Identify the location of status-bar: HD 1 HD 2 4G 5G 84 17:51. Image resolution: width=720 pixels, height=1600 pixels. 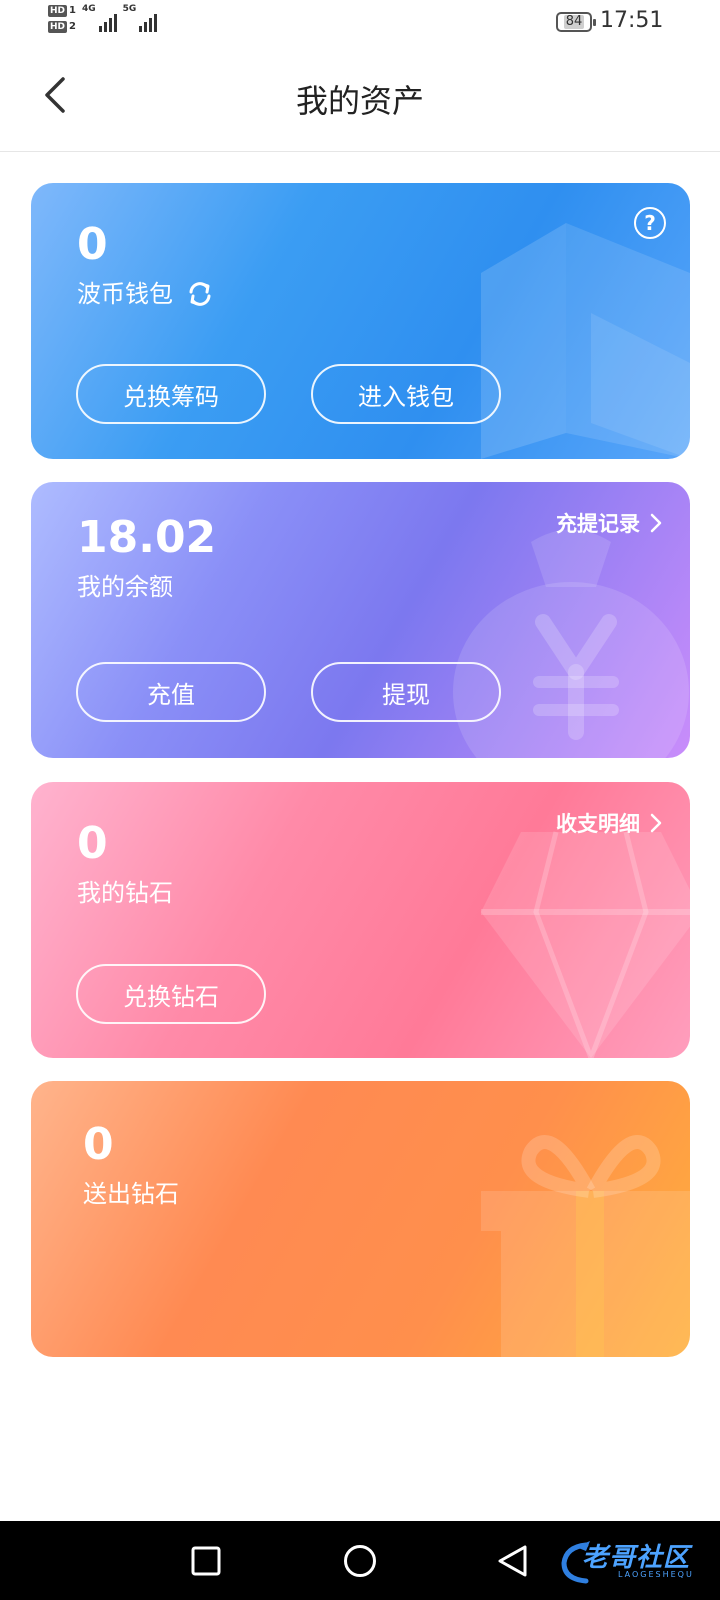
(360, 24).